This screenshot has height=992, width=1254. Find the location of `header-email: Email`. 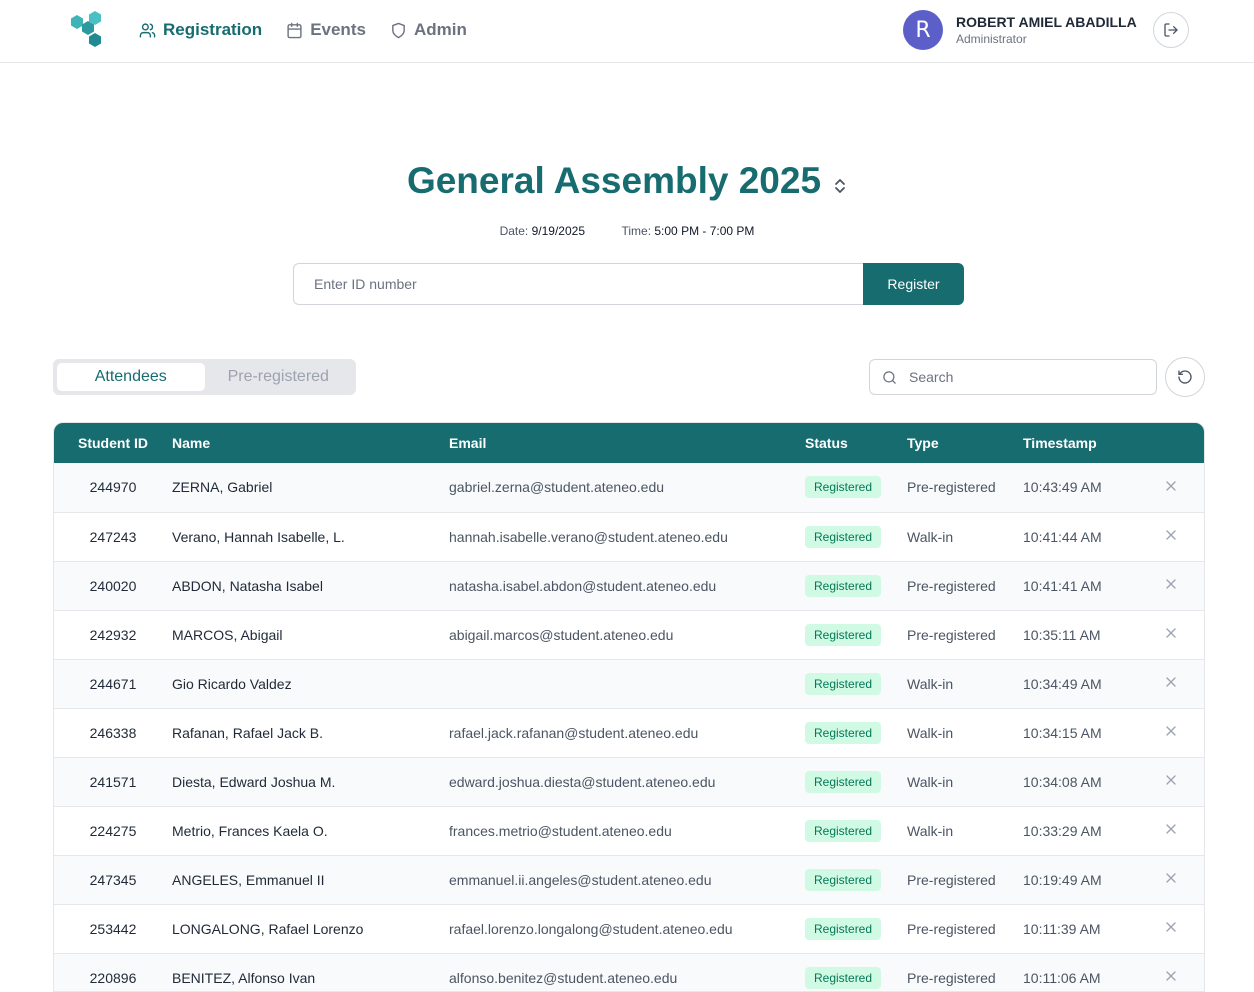

header-email: Email is located at coordinates (627, 443).